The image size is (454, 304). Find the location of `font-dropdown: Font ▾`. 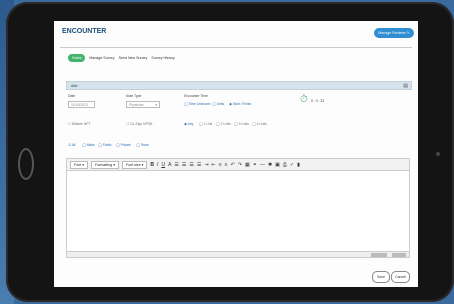

font-dropdown: Font ▾ is located at coordinates (79, 164).